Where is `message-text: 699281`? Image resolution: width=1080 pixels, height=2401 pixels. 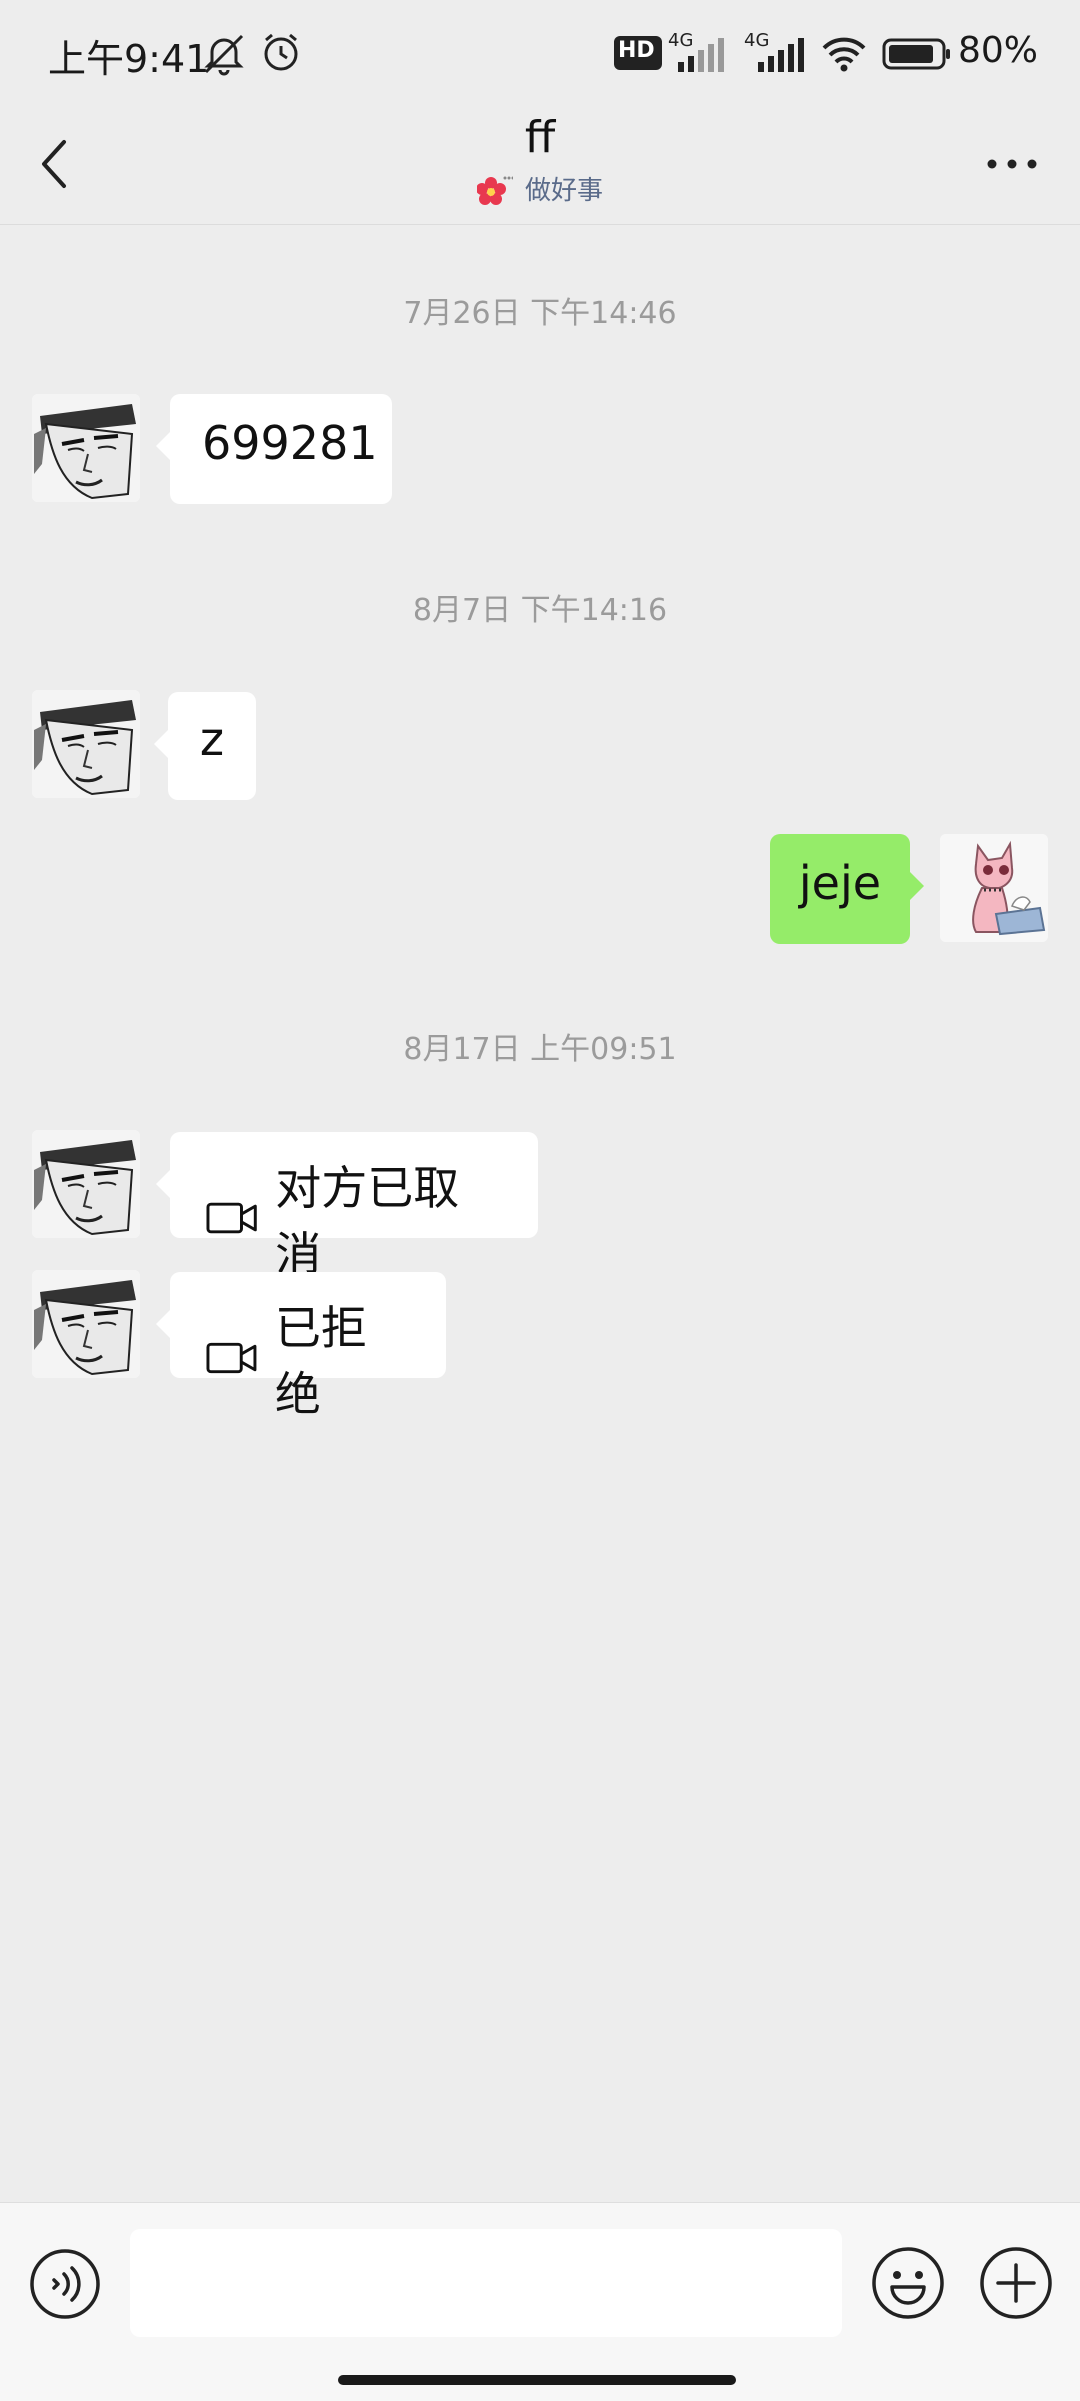 message-text: 699281 is located at coordinates (290, 443).